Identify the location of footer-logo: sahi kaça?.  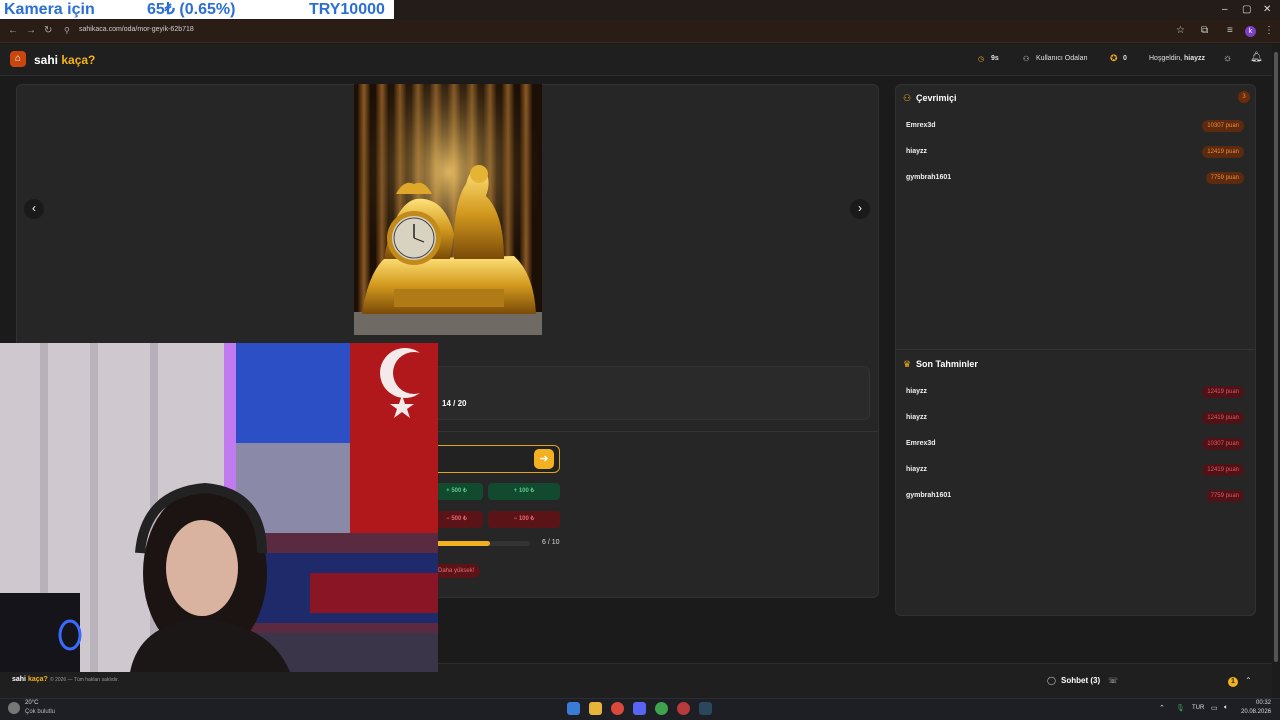
(30, 679).